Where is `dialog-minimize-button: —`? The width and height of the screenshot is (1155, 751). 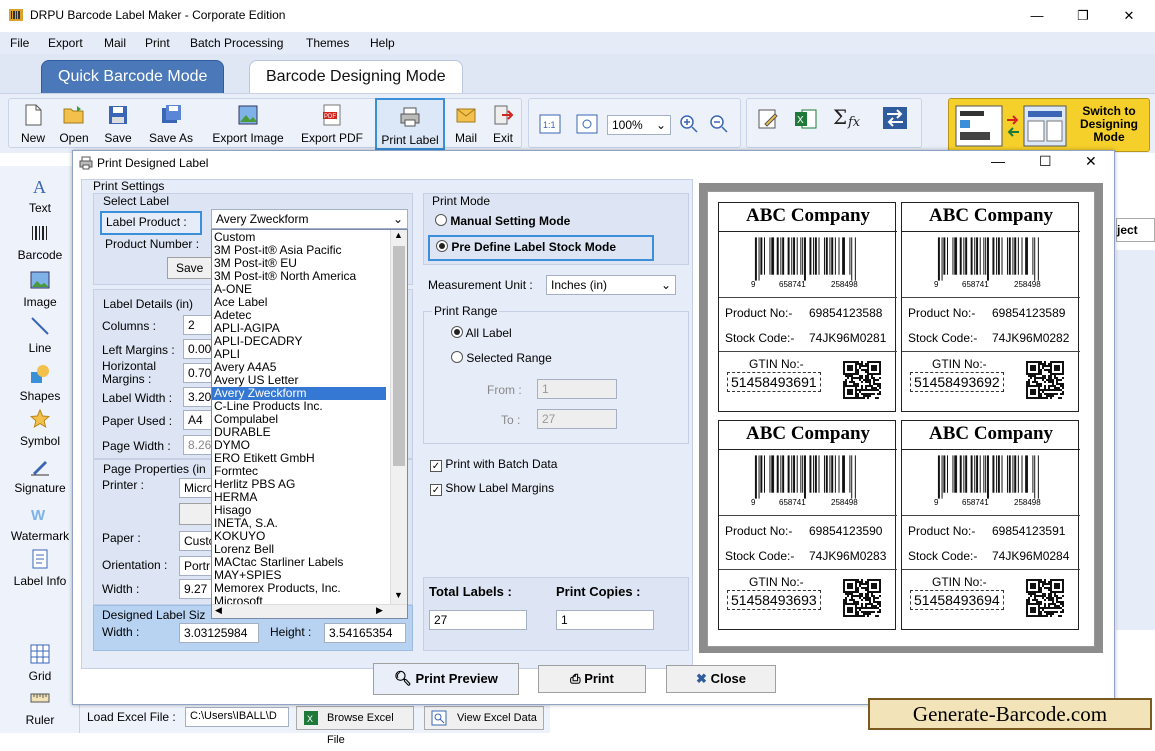 dialog-minimize-button: — is located at coordinates (998, 161).